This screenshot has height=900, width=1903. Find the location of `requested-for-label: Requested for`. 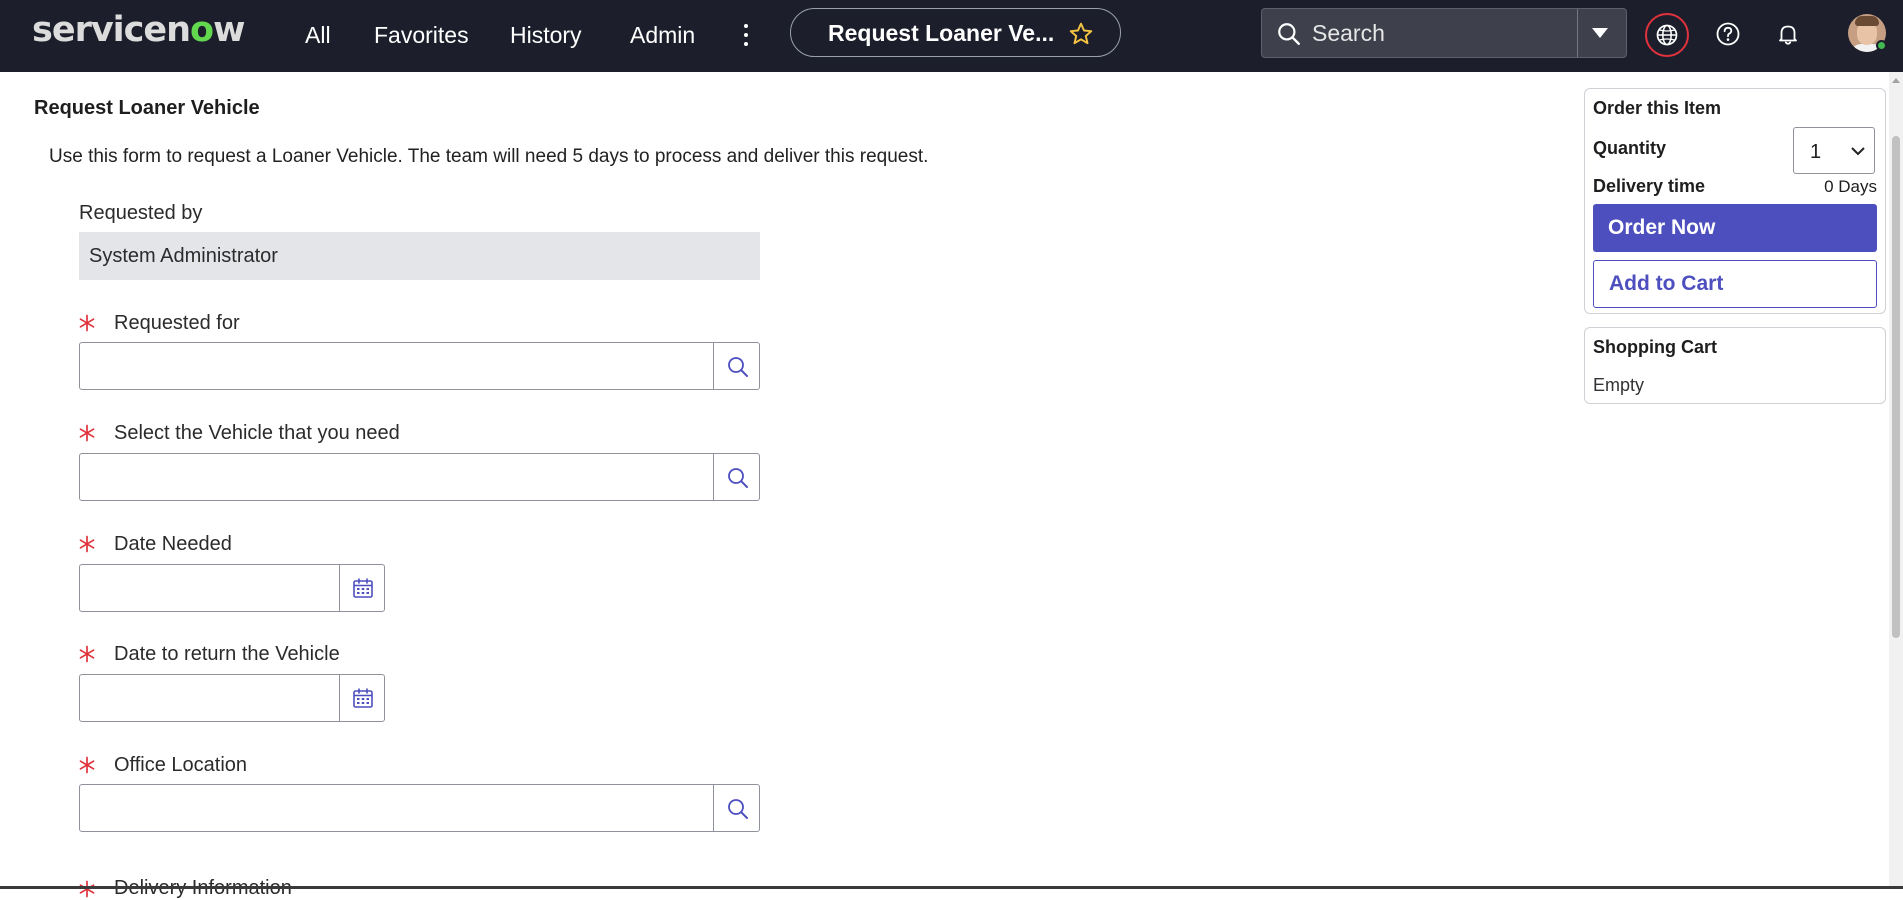

requested-for-label: Requested for is located at coordinates (177, 323).